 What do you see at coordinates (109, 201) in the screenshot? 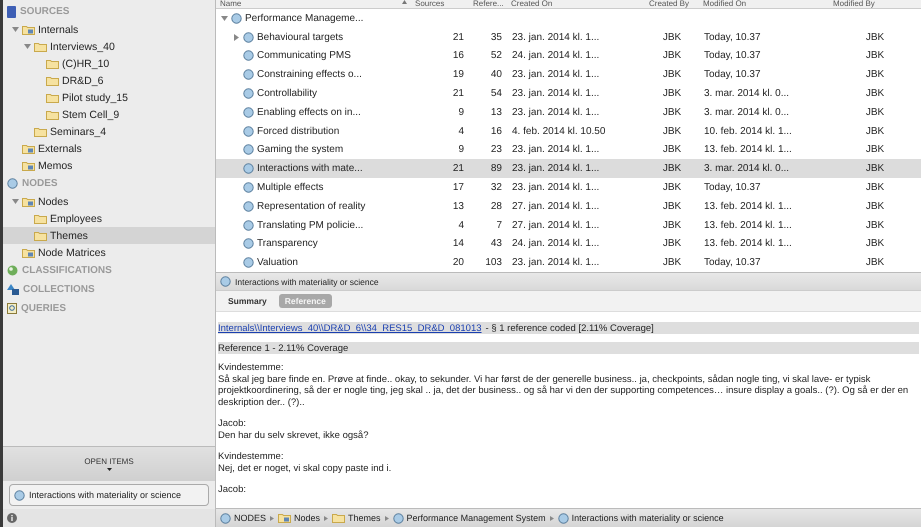
I see `tree-item: Nodes` at bounding box center [109, 201].